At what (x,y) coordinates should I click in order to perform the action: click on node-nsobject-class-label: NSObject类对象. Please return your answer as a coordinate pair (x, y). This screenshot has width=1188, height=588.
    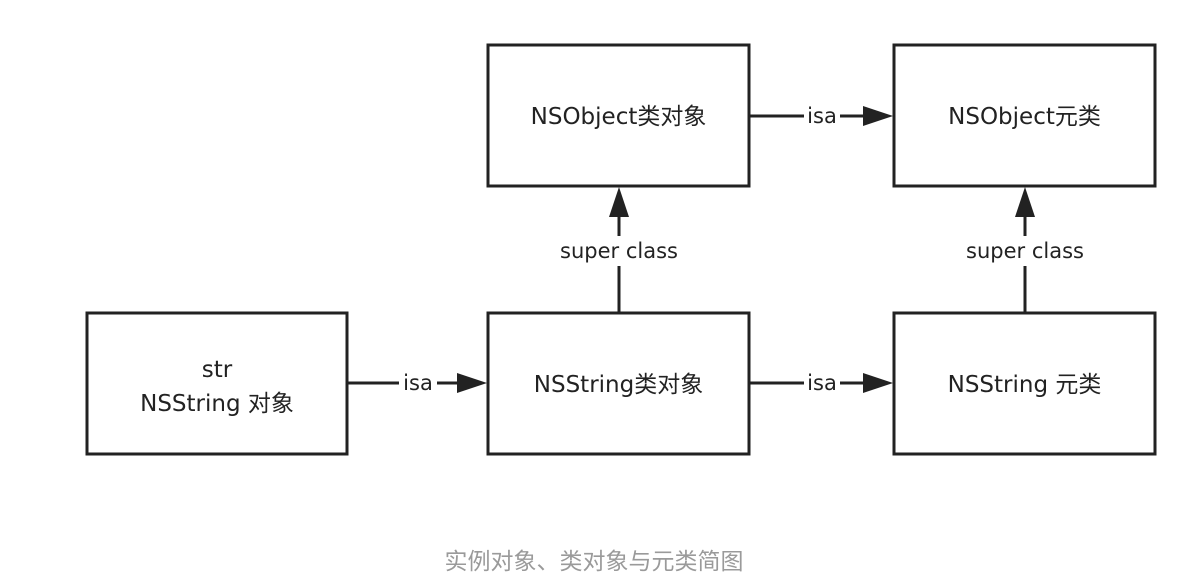
    Looking at the image, I should click on (619, 117).